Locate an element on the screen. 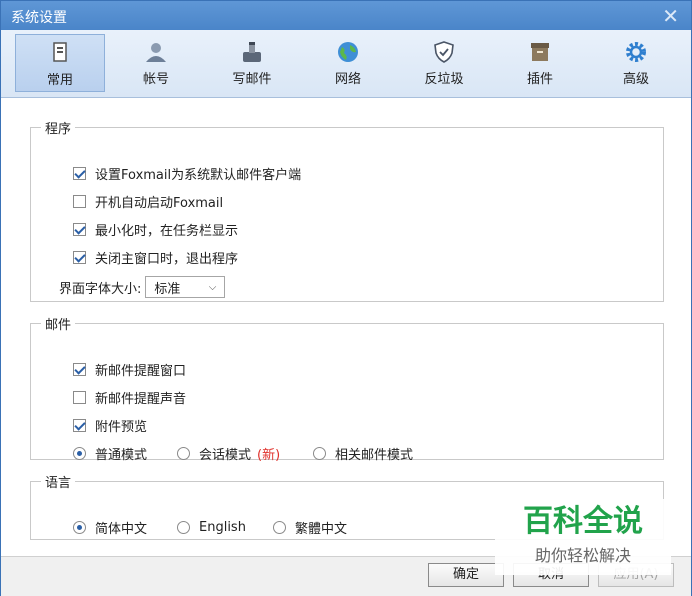 The height and width of the screenshot is (596, 692). normal-mode-radio is located at coordinates (79, 453).